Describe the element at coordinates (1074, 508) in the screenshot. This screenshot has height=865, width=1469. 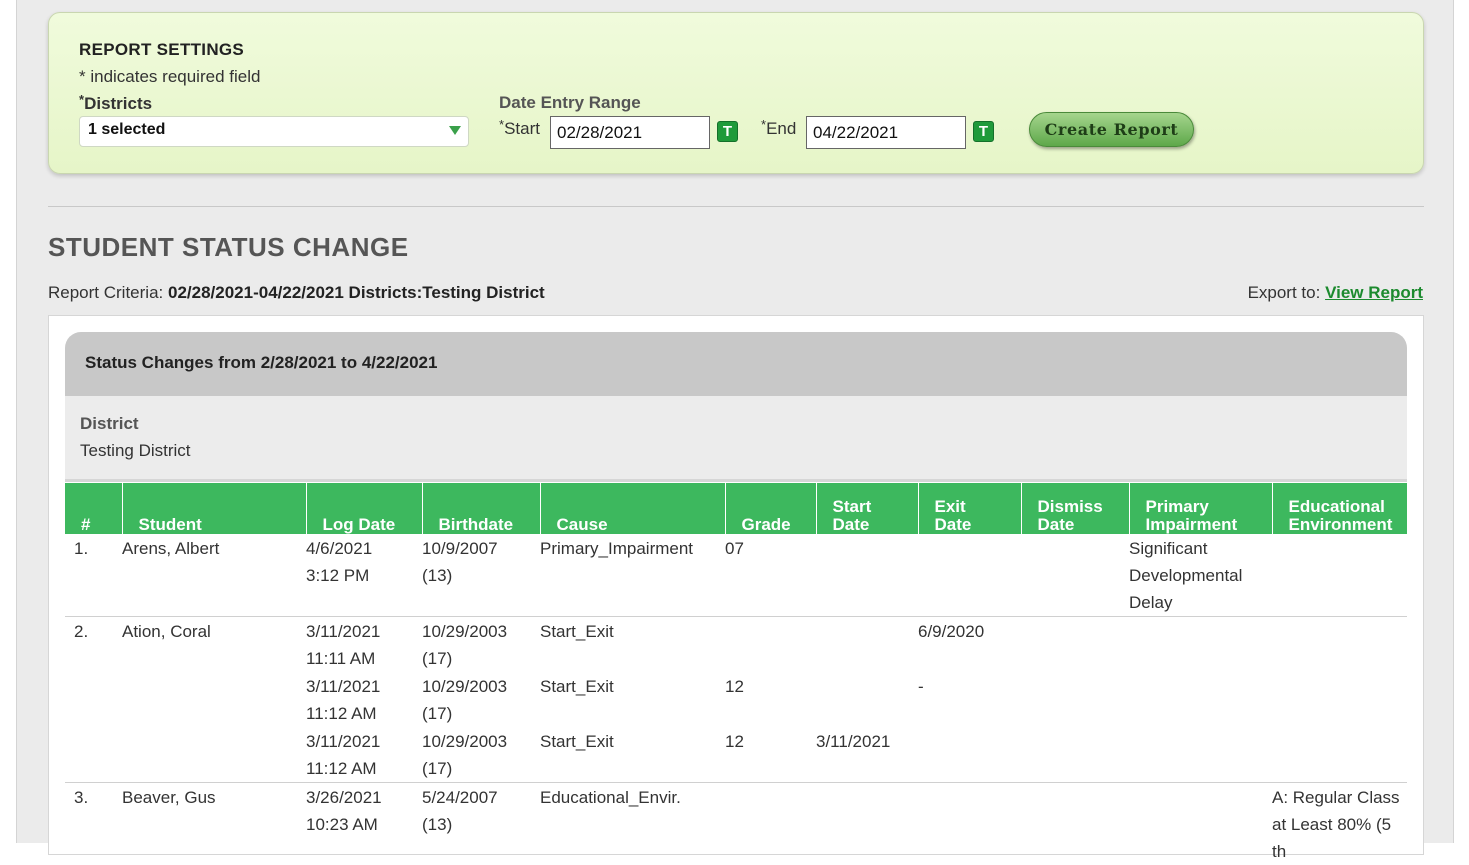
I see `col-header: Dismiss Date` at that location.